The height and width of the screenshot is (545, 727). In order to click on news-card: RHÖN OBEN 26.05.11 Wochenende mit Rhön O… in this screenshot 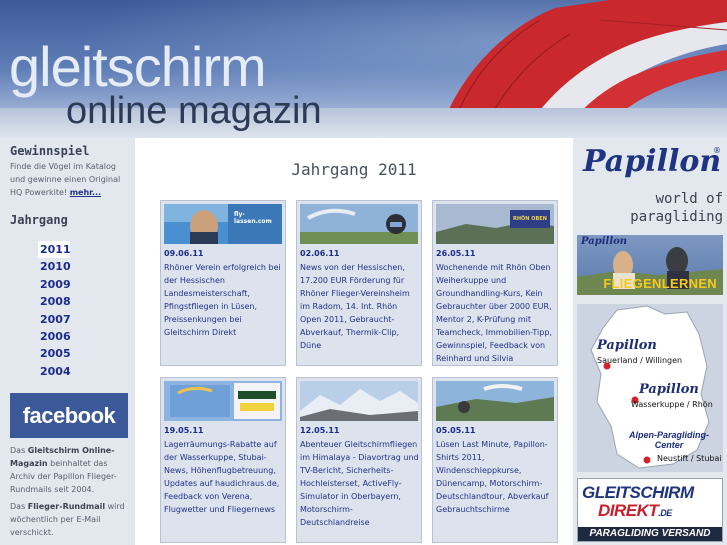, I will do `click(495, 283)`.